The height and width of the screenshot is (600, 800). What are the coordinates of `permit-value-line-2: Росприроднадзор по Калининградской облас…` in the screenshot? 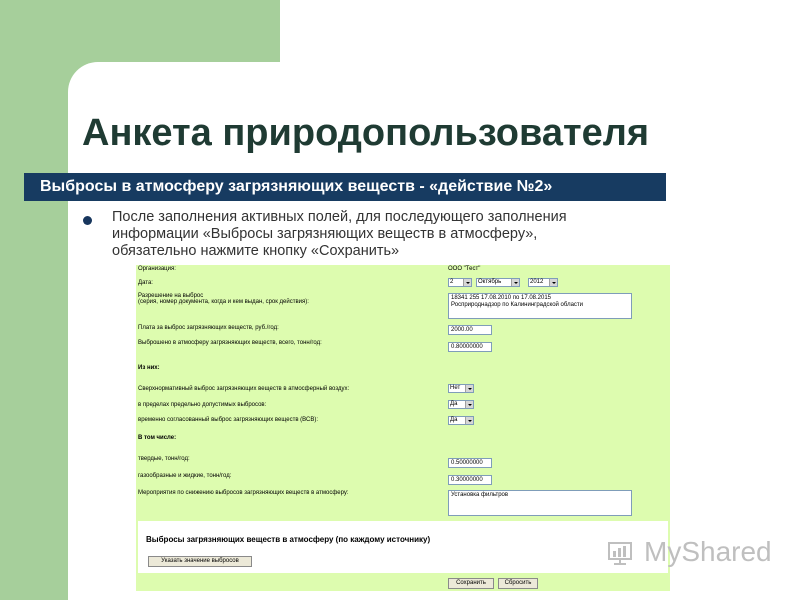 It's located at (517, 305).